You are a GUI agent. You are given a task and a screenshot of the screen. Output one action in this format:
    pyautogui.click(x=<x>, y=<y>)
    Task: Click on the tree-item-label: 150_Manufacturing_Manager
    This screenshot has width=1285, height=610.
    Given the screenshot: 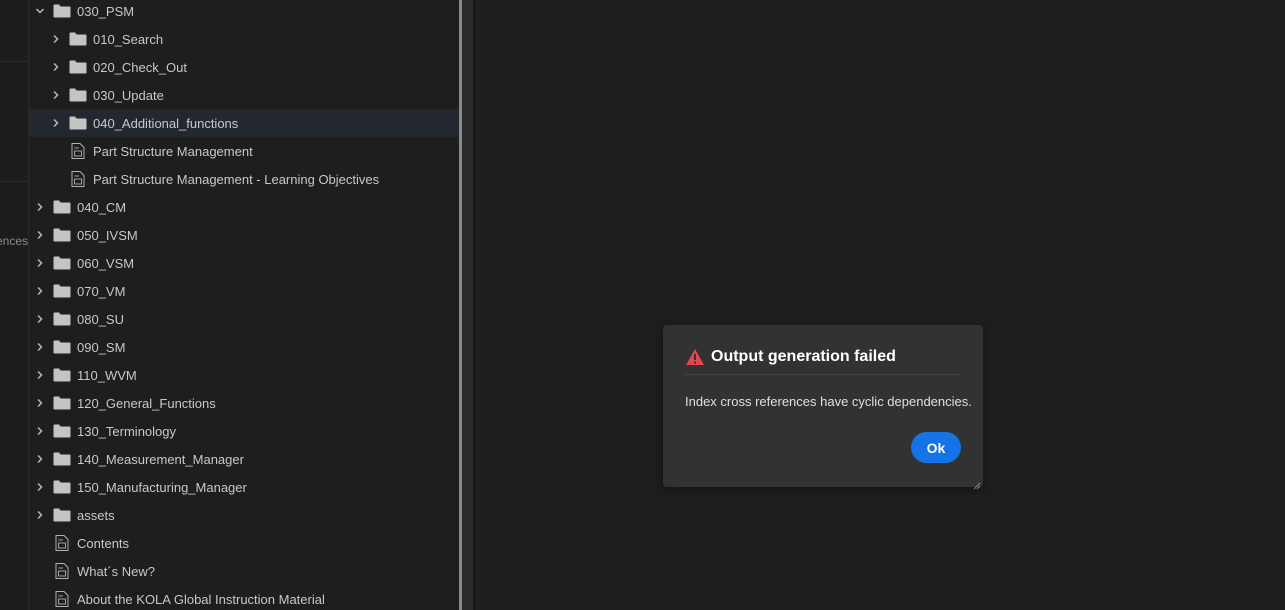 What is the action you would take?
    pyautogui.click(x=162, y=487)
    